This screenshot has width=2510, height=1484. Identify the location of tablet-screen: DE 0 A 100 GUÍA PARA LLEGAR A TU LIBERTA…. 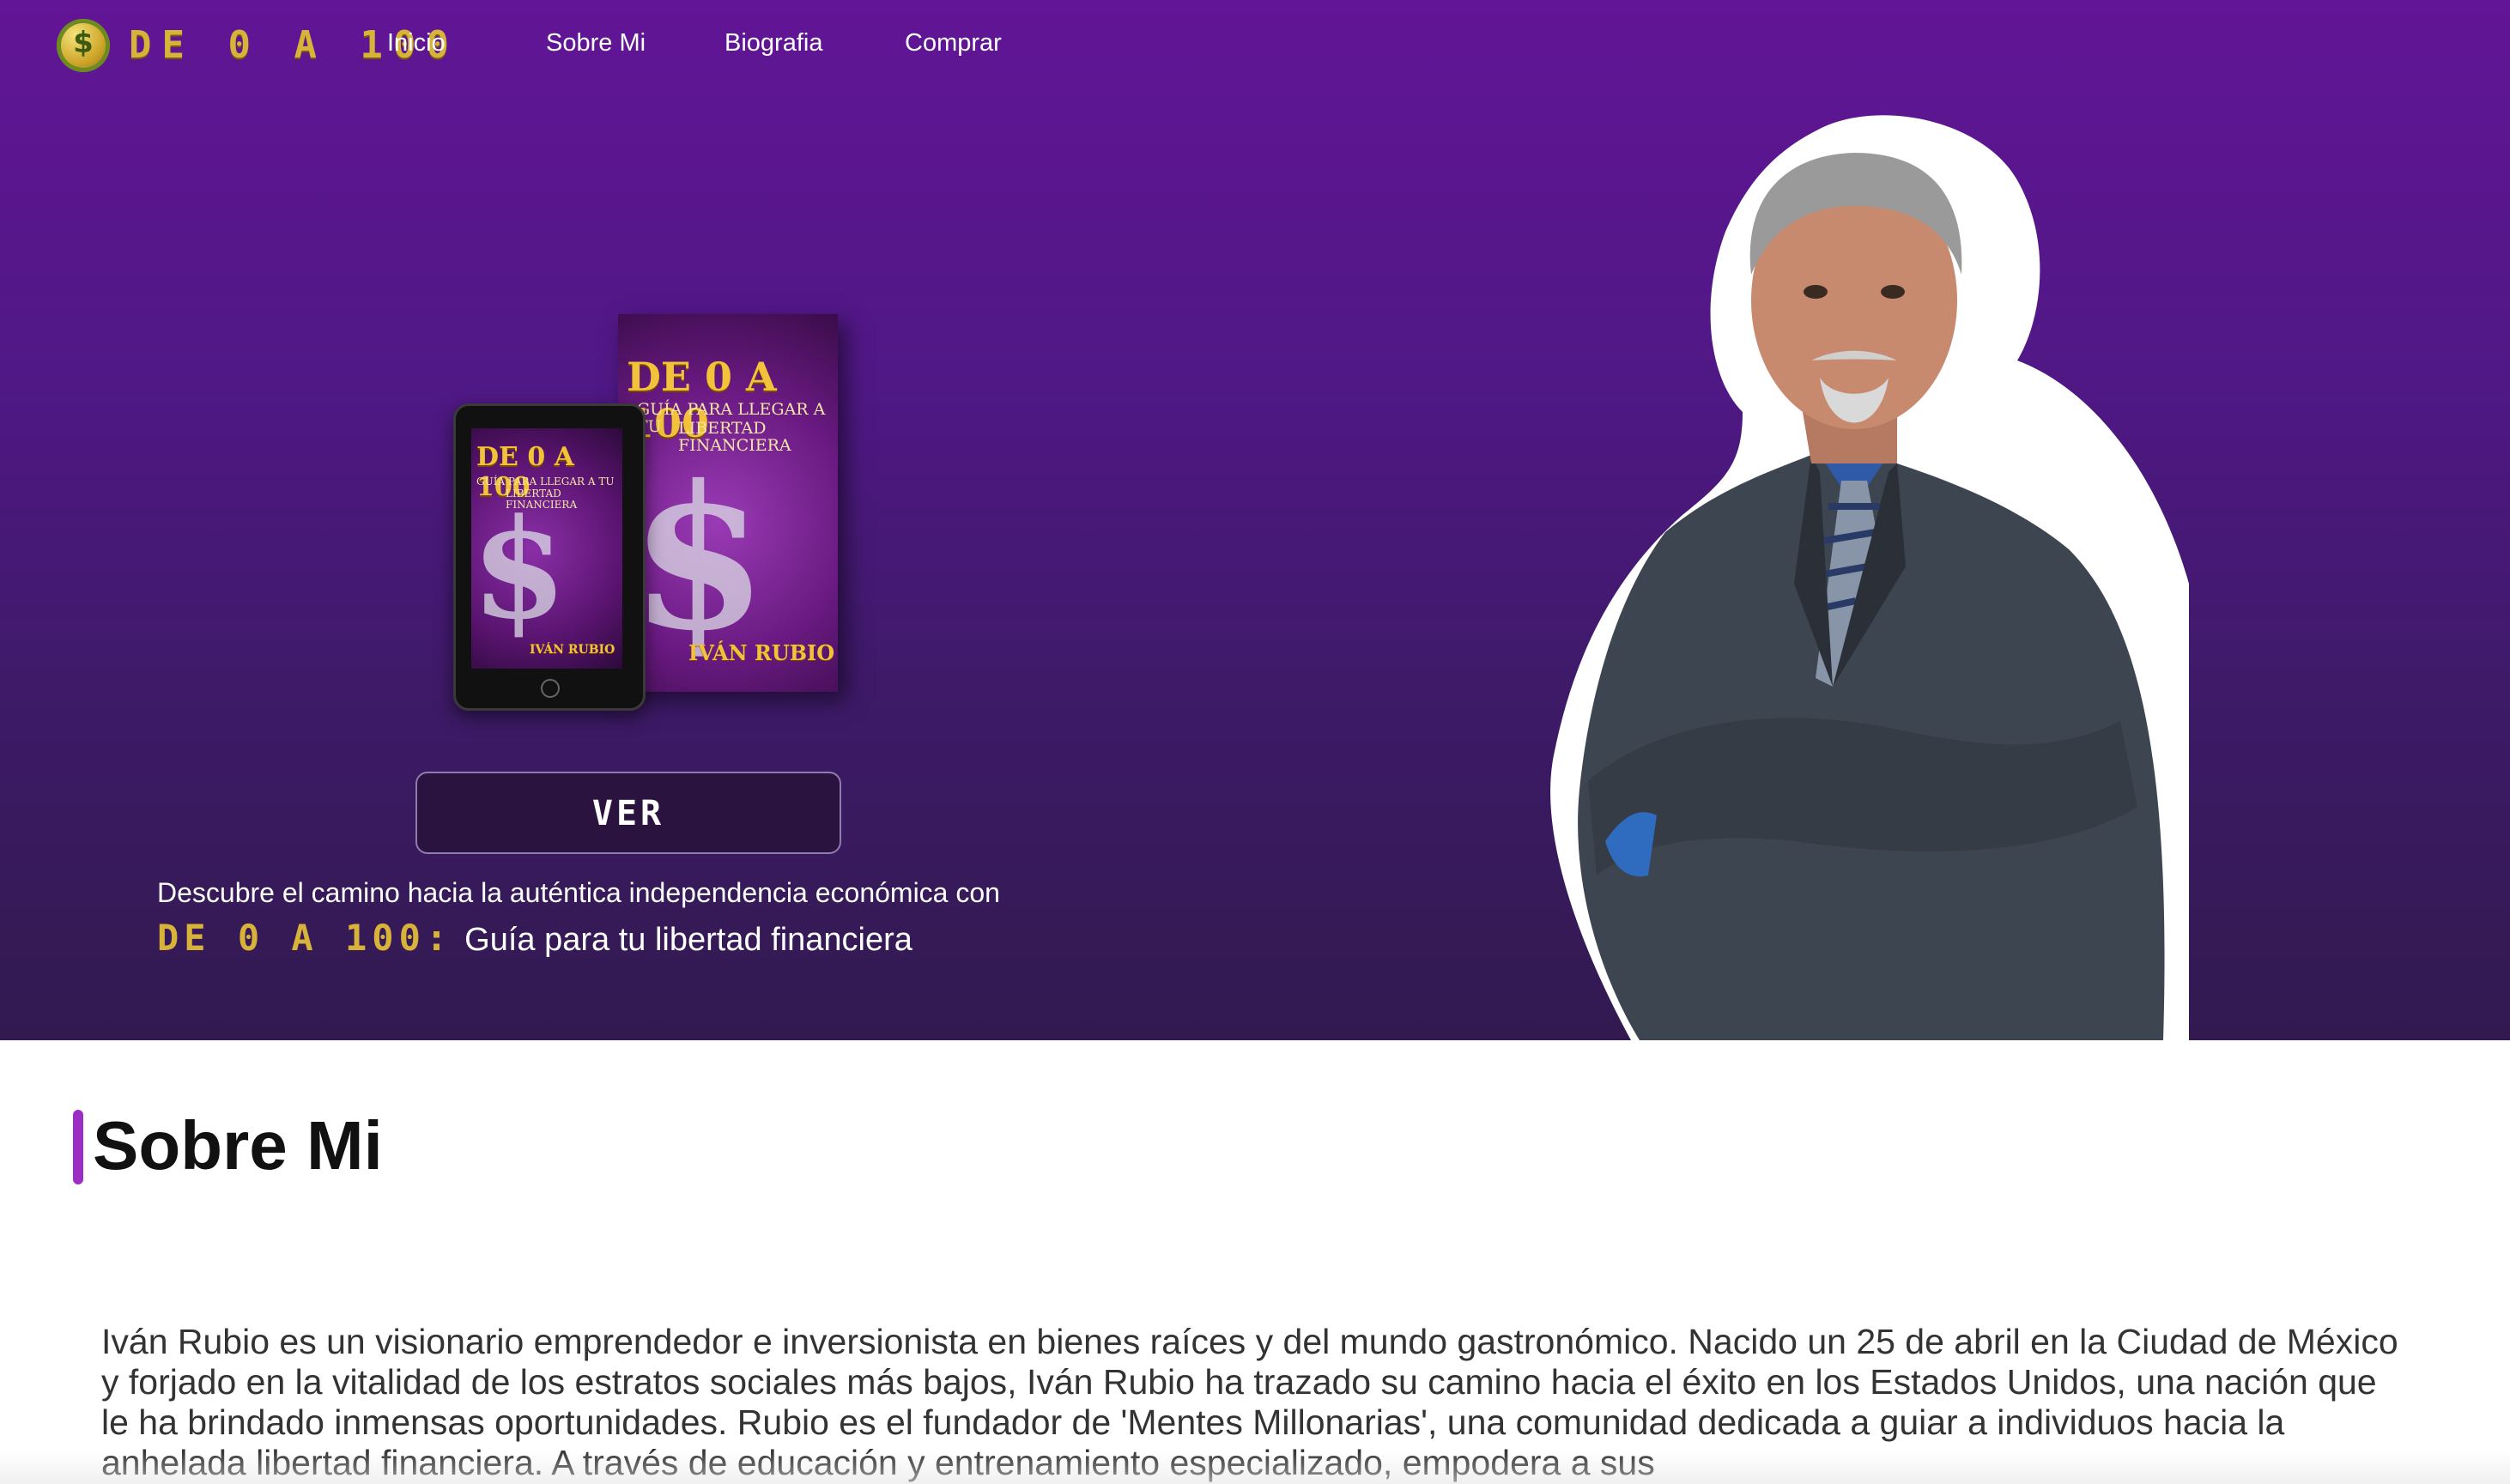
(546, 548).